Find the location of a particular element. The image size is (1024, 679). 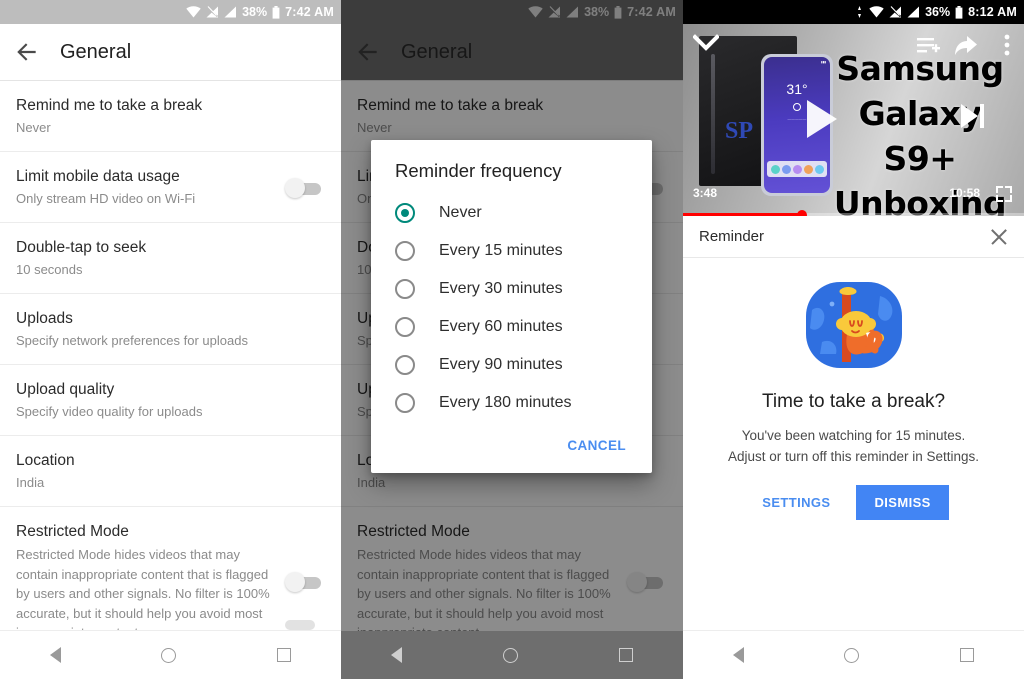

back-arrow-icon is located at coordinates (27, 52).